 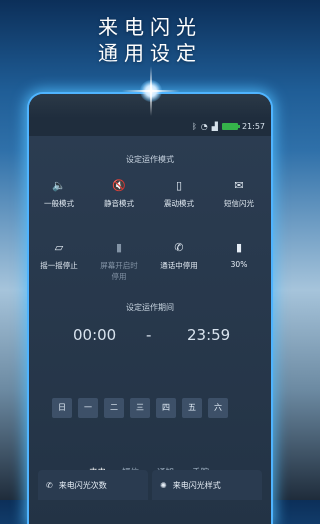 What do you see at coordinates (239, 247) in the screenshot?
I see `battery-level-icon: ▮` at bounding box center [239, 247].